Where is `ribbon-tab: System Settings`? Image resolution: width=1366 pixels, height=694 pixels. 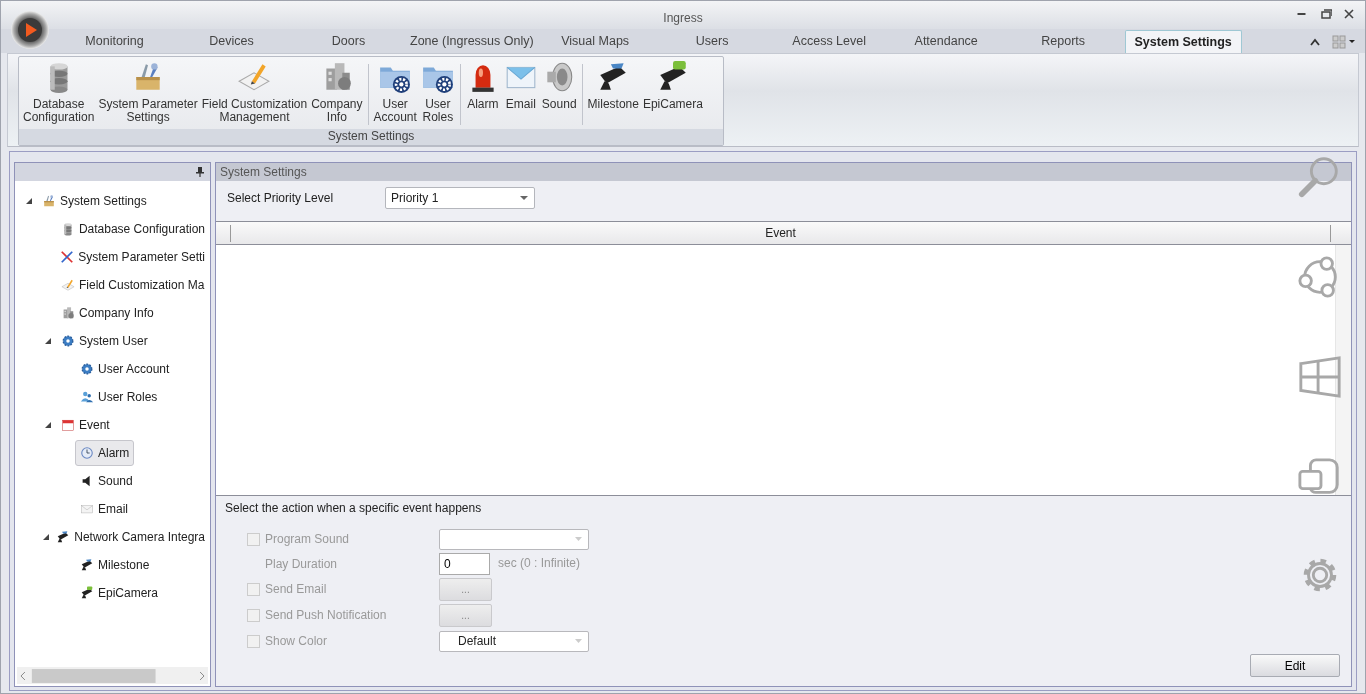
ribbon-tab: System Settings is located at coordinates (1183, 41).